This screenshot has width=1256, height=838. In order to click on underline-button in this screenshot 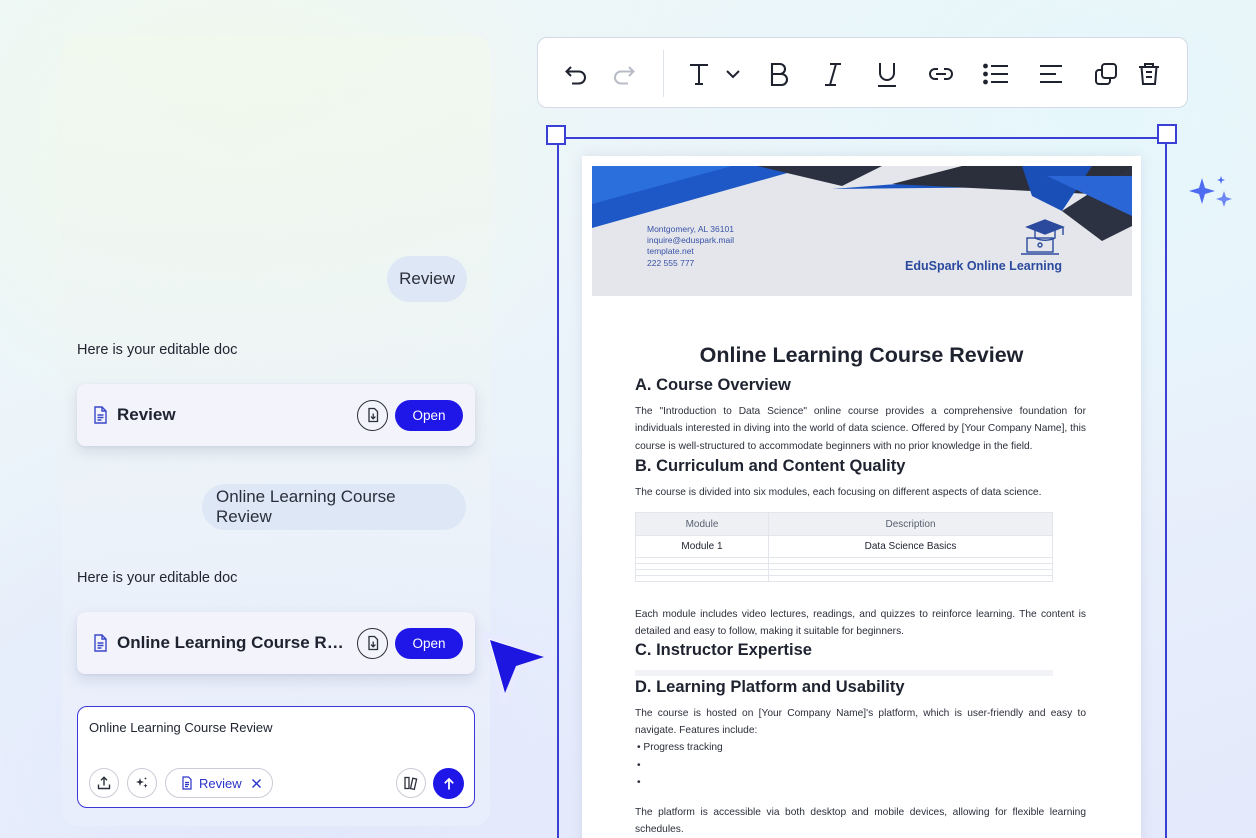, I will do `click(887, 74)`.